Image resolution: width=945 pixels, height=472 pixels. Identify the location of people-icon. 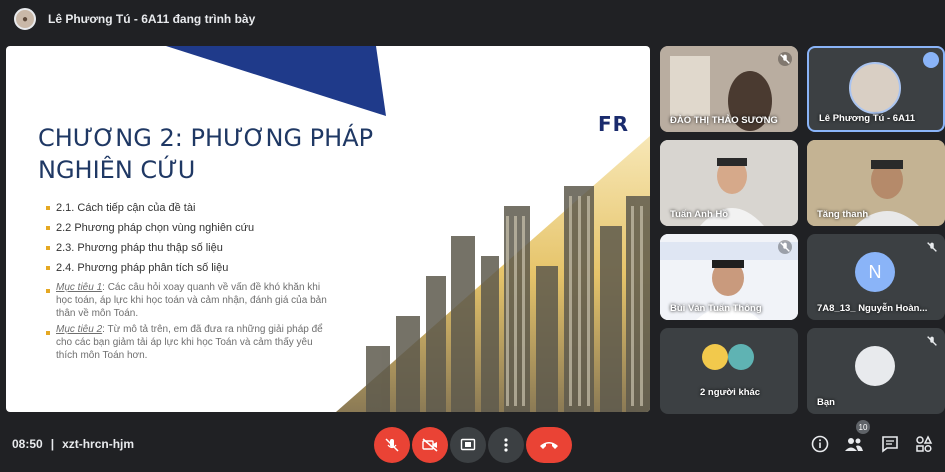
(854, 444).